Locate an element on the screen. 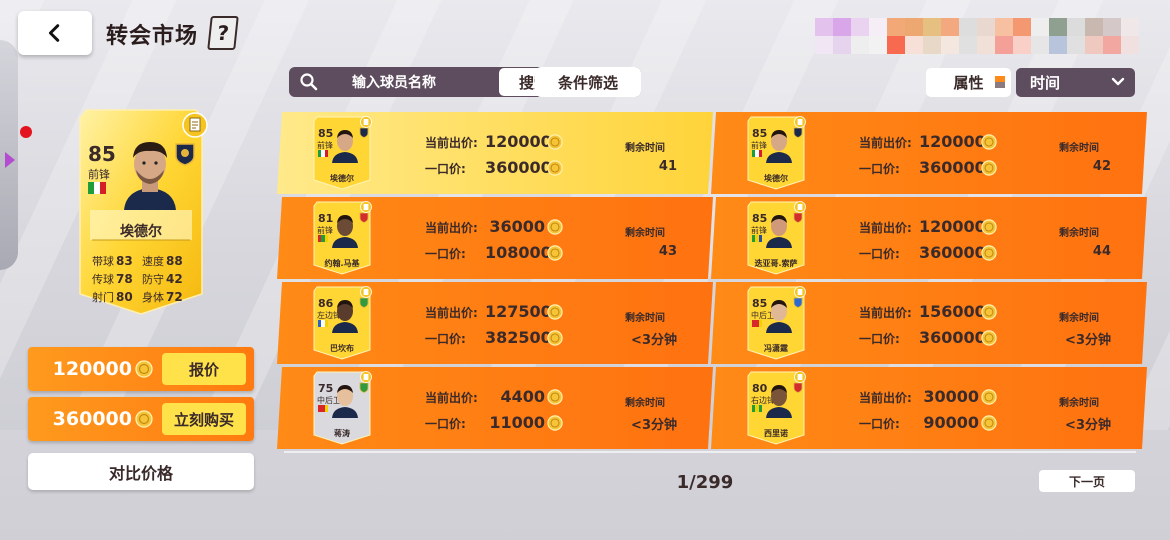  player-mini-card: 81 前锋 约翰.马基 is located at coordinates (342, 238).